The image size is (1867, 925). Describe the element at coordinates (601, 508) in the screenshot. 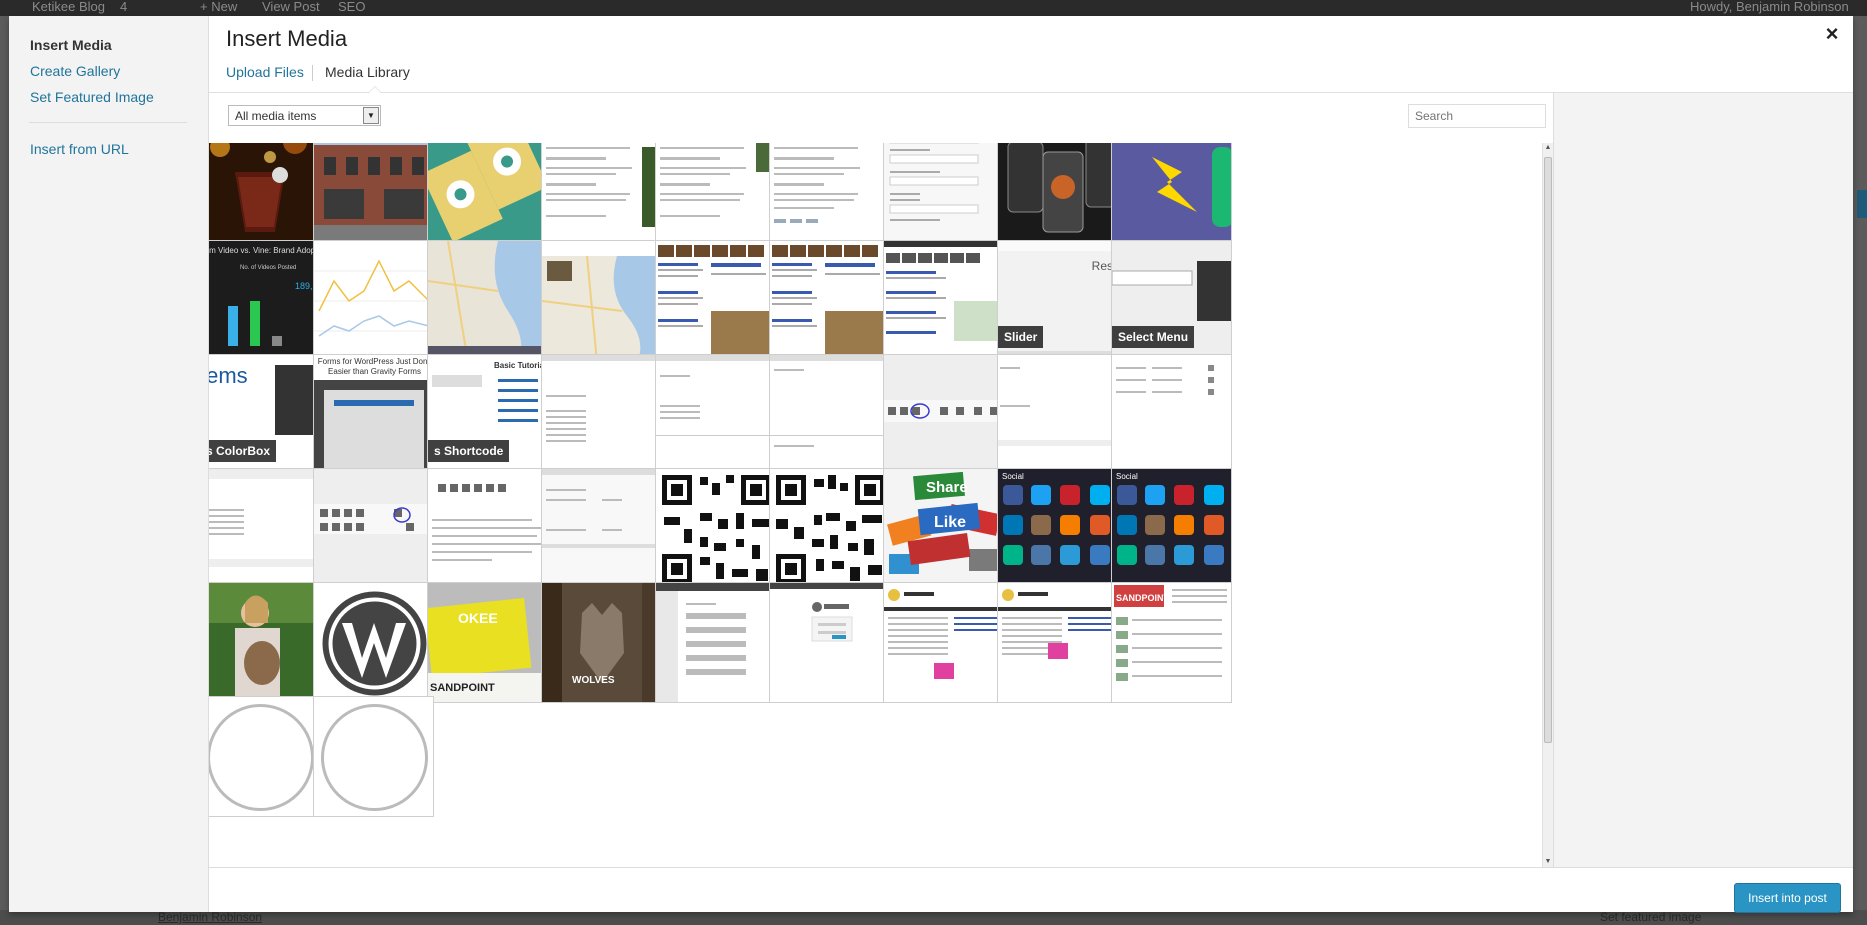

I see `settings-screenshot` at that location.